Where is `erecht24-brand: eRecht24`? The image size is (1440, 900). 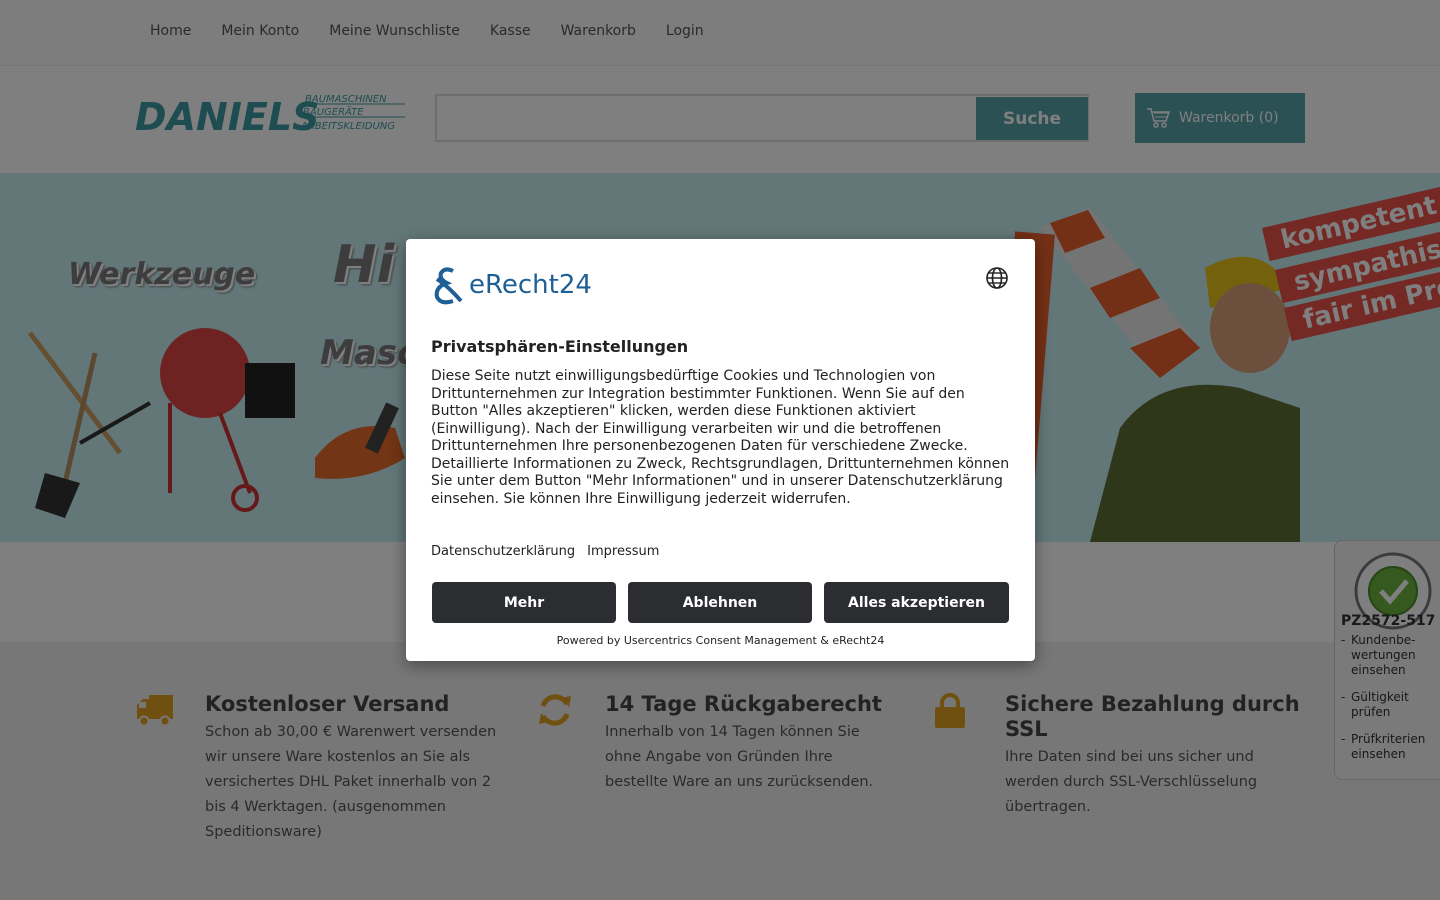
erecht24-brand: eRecht24 is located at coordinates (530, 285).